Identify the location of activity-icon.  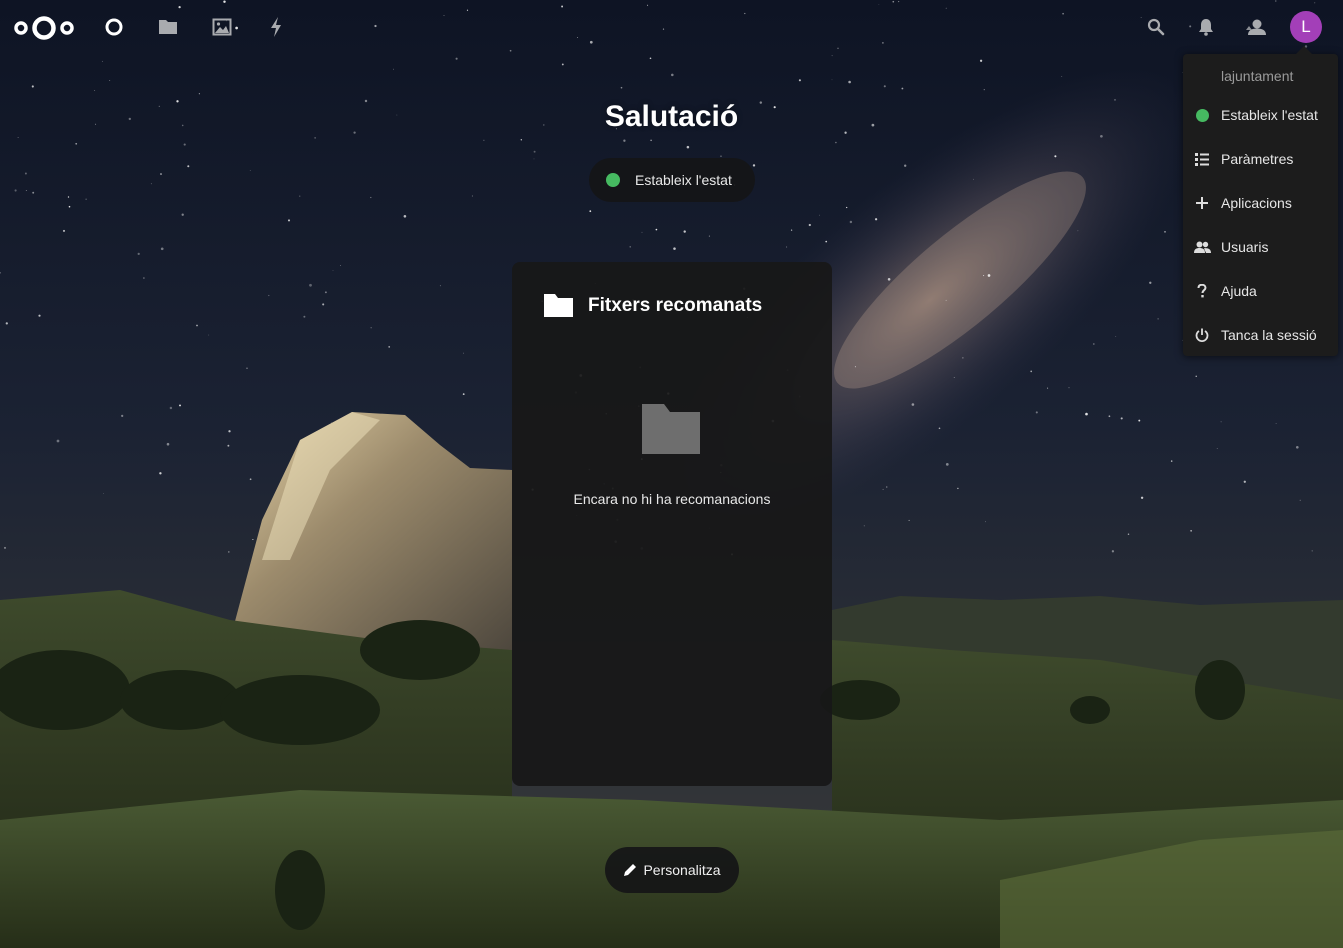
(276, 27).